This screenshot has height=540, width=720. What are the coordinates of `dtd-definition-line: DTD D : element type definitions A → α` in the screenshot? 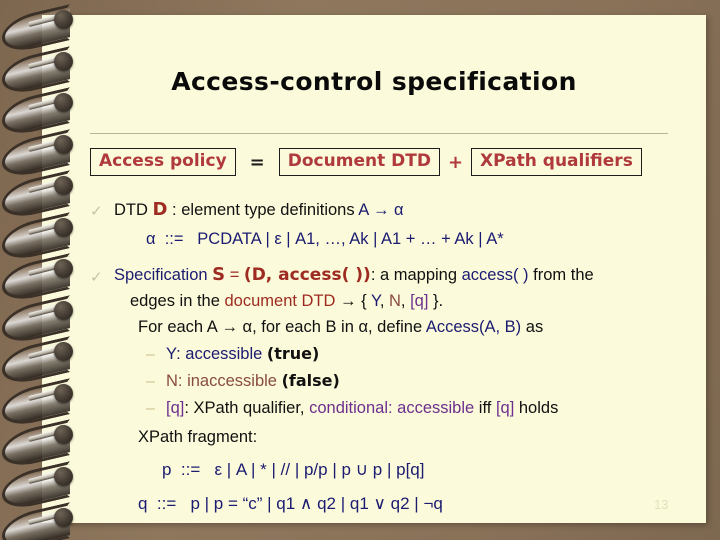 It's located at (259, 210).